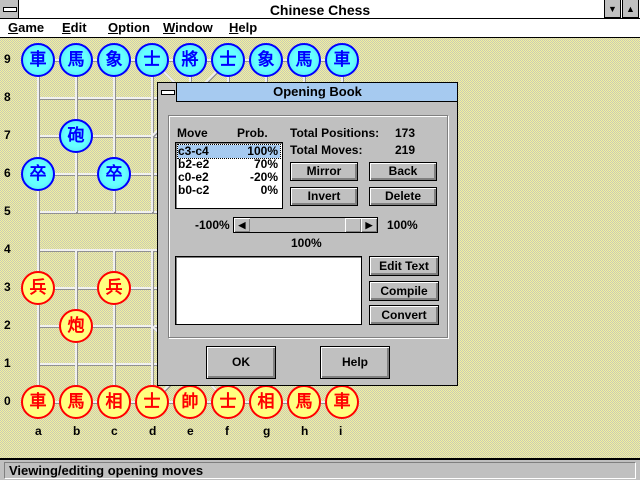  Describe the element at coordinates (353, 225) in the screenshot. I see `slider-thumb` at that location.